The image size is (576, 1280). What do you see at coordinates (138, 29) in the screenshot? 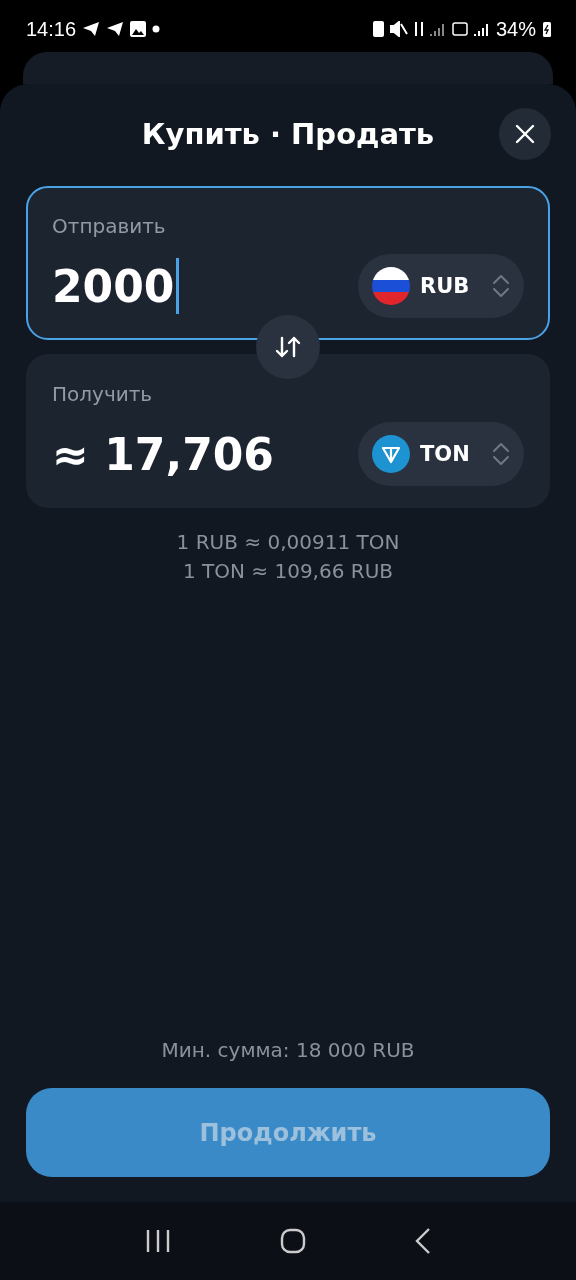
I see `image-icon` at bounding box center [138, 29].